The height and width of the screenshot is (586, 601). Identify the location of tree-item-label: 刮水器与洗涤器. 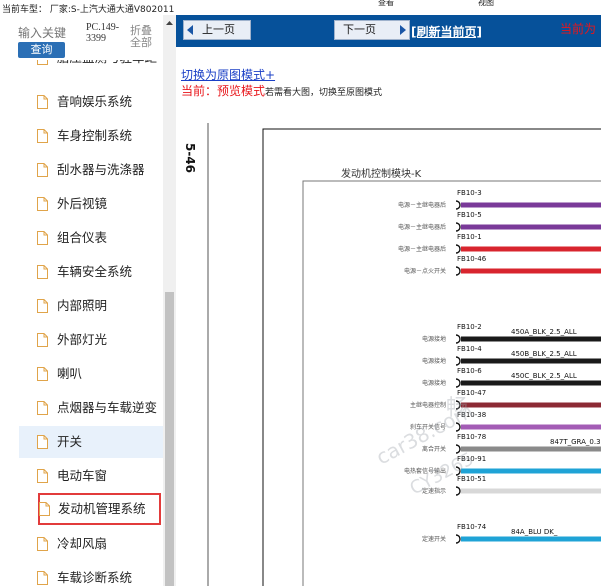
(101, 169).